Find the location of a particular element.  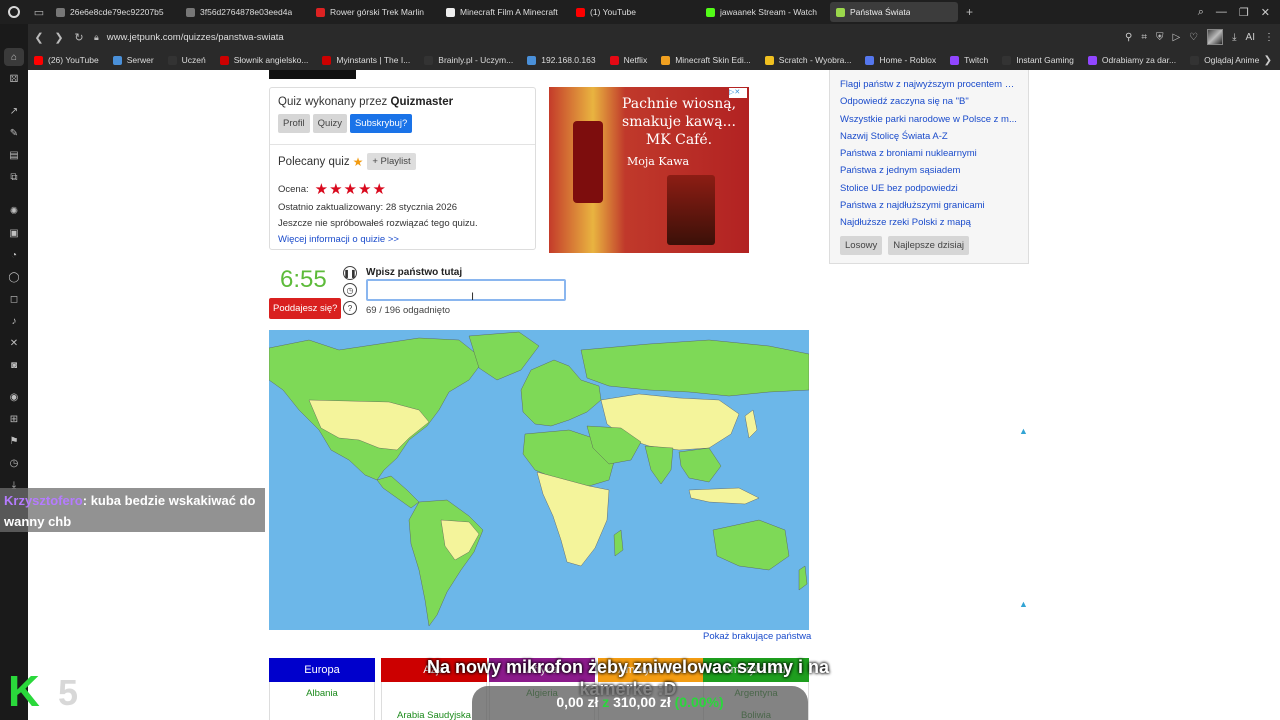

url-field: www.jetpunk.com/quizzes/panstwa-swiata is located at coordinates (195, 37).